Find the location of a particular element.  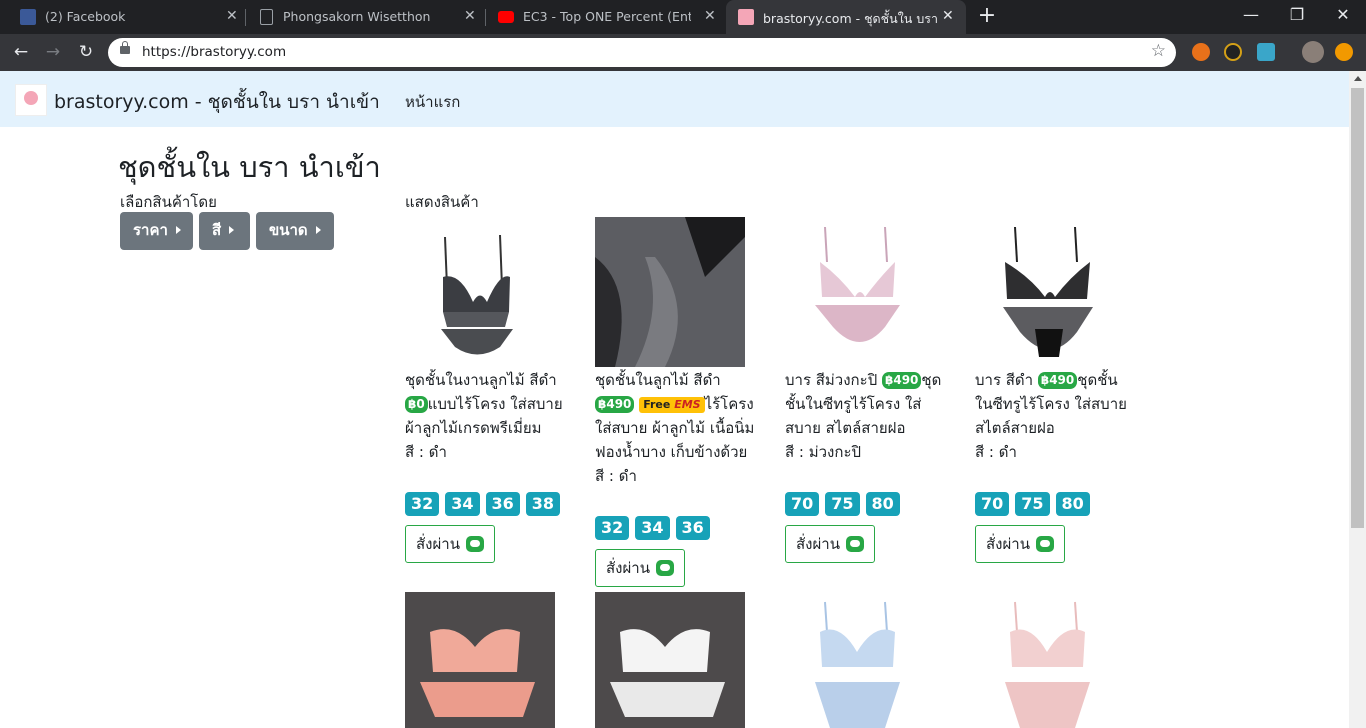

filter-color-button: สี is located at coordinates (224, 231).